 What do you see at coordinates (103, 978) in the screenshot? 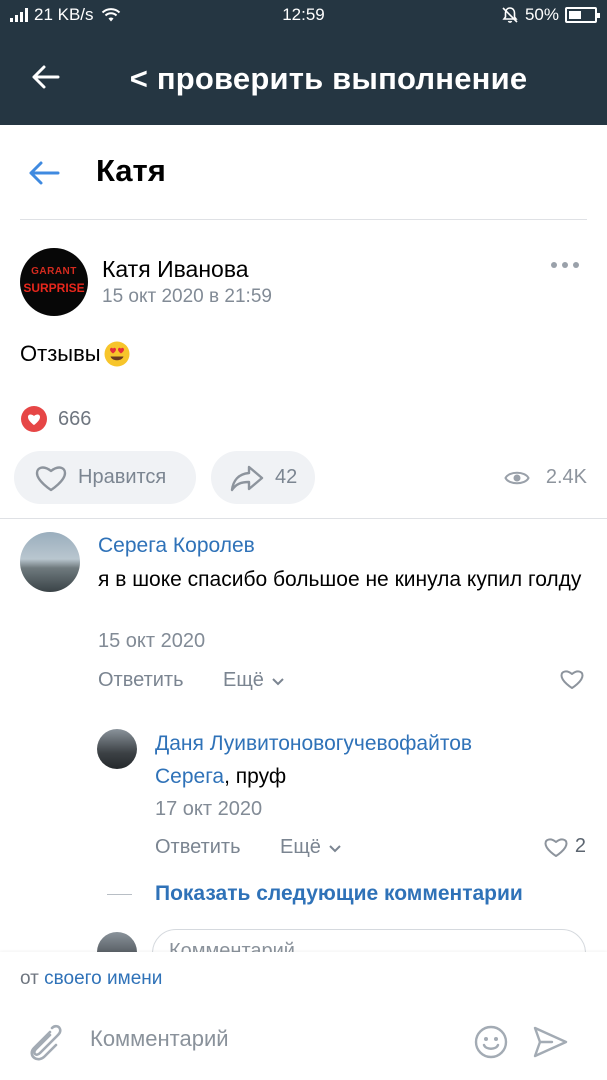
I see `post-as-name: своего имени` at bounding box center [103, 978].